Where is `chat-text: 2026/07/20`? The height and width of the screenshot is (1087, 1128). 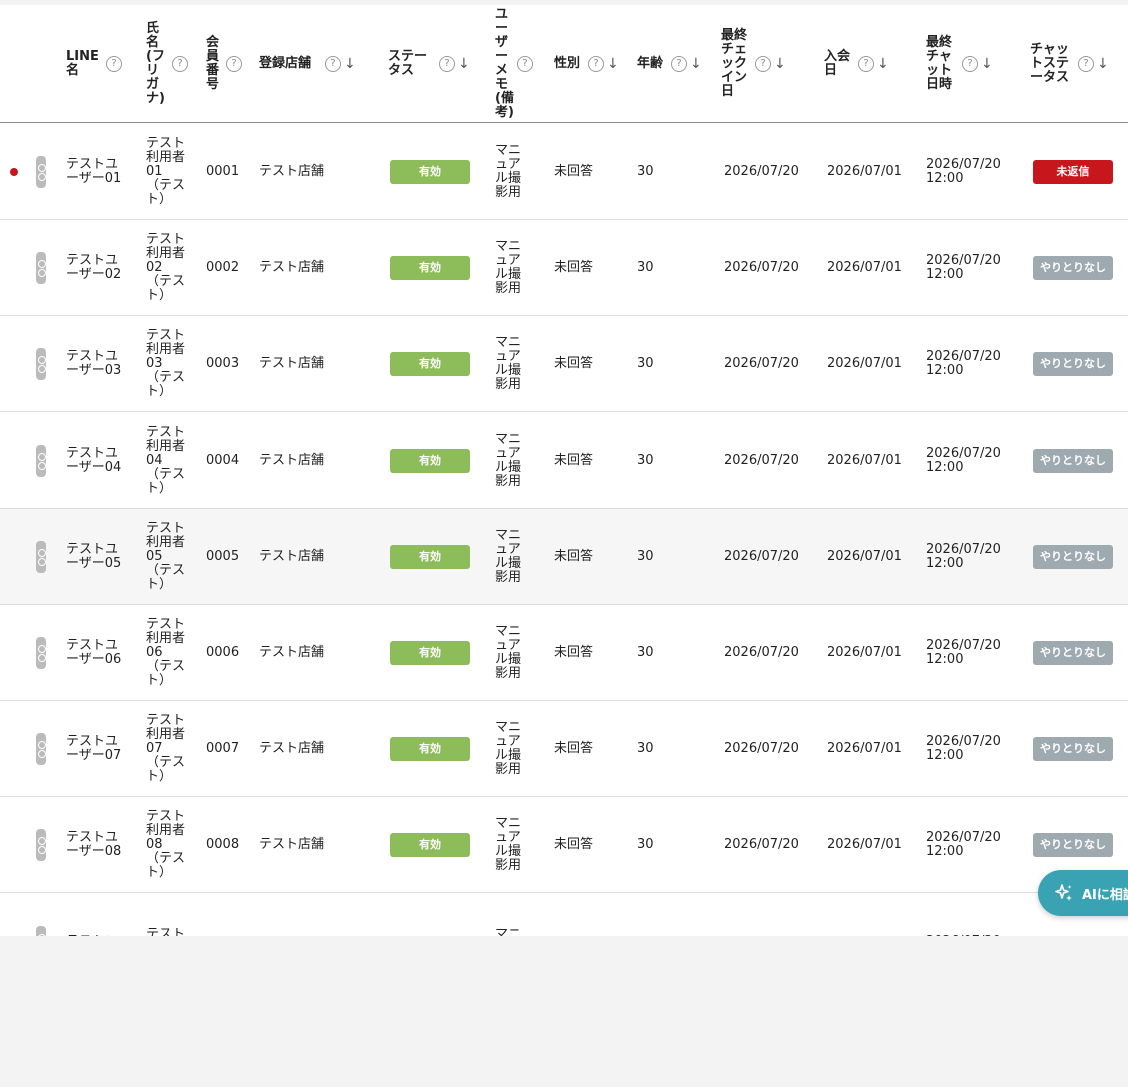 chat-text: 2026/07/20 is located at coordinates (966, 935).